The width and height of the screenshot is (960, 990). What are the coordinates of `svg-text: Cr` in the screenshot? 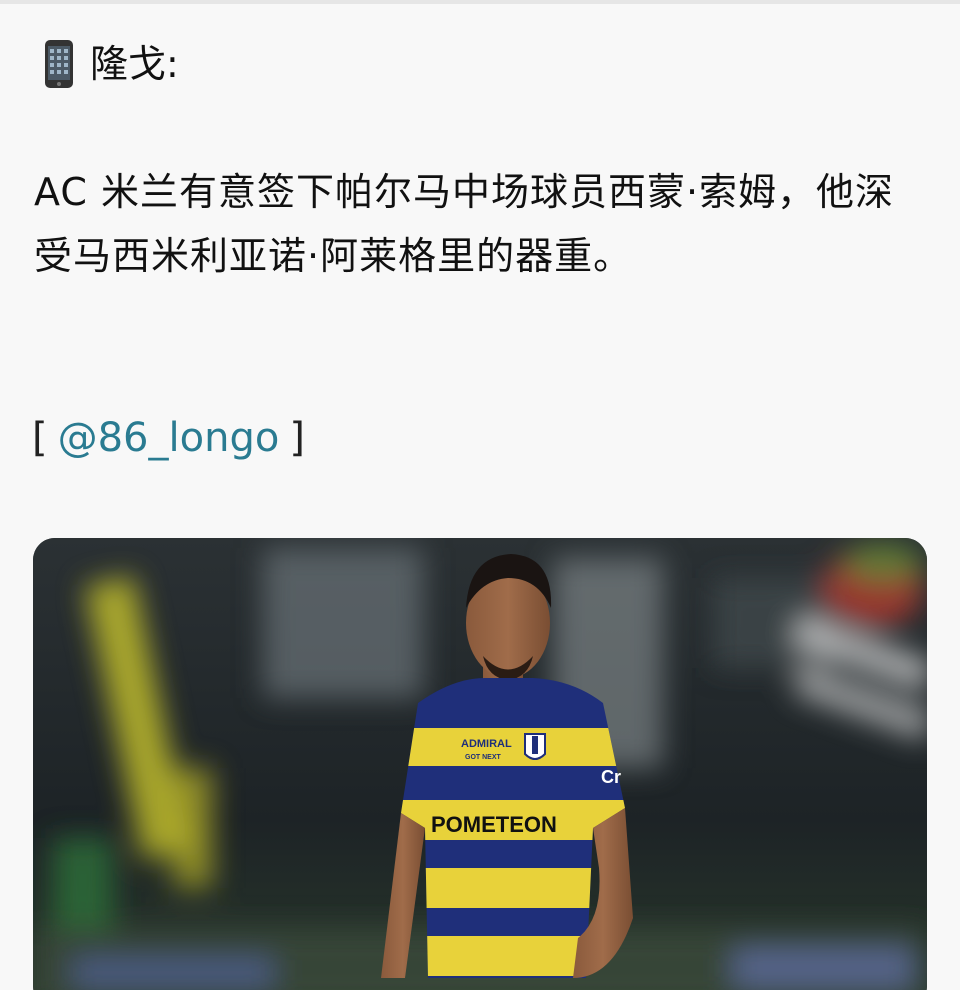 It's located at (611, 777).